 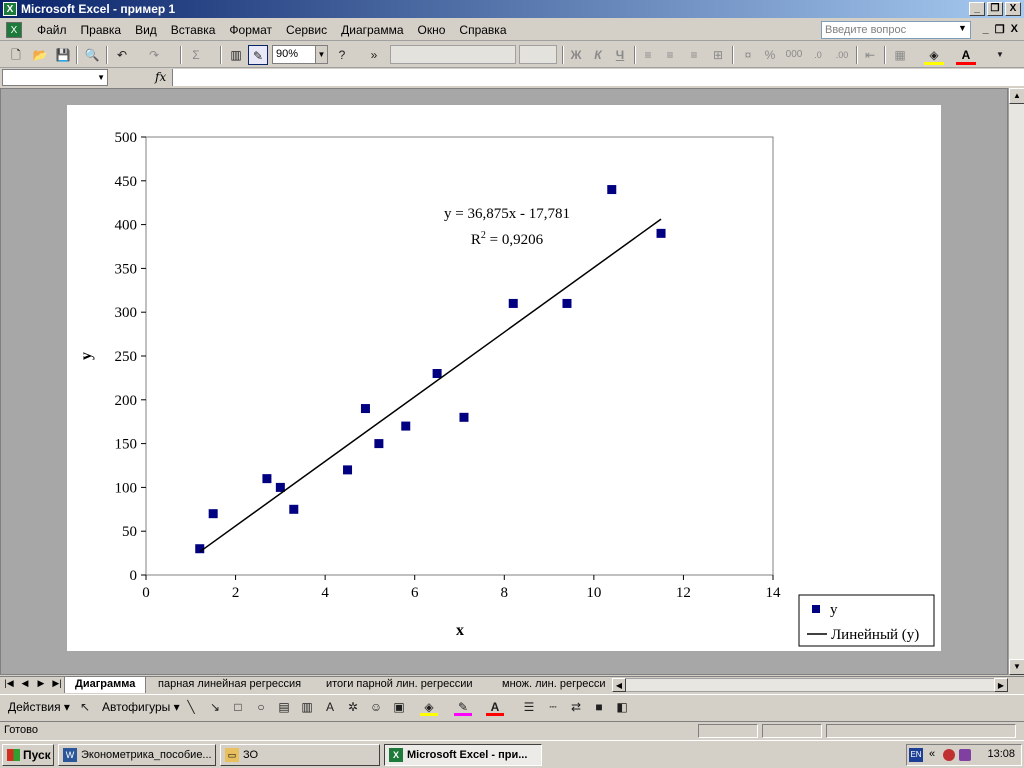 What do you see at coordinates (261, 707) in the screenshot?
I see `oval-icon: ○` at bounding box center [261, 707].